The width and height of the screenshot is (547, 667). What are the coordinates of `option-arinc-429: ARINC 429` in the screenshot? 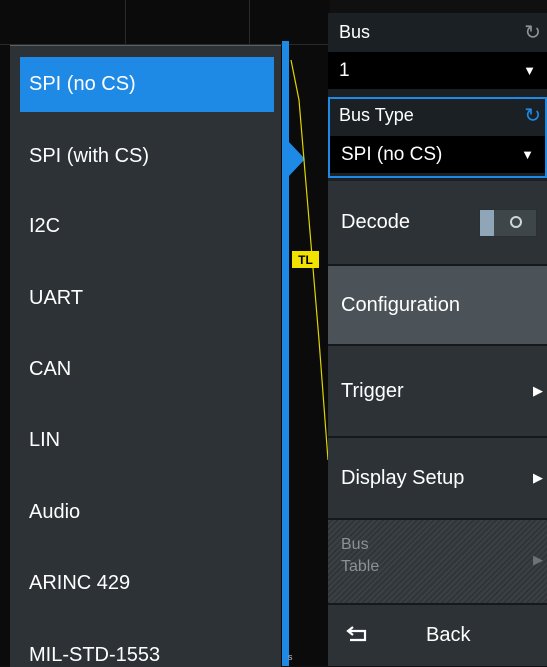 It's located at (147, 583).